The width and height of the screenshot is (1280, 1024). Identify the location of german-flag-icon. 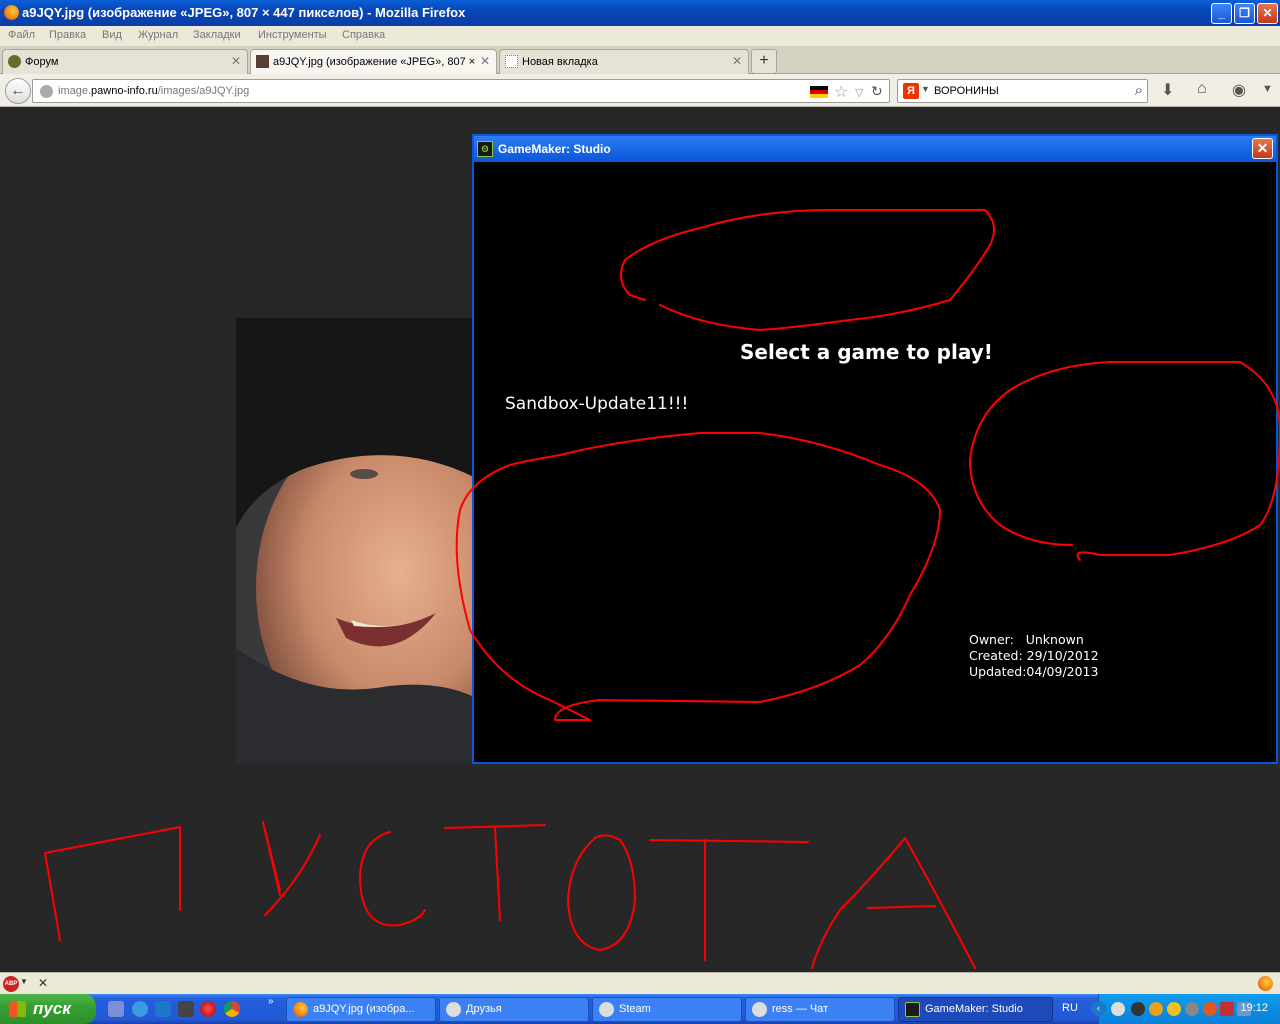
(819, 92).